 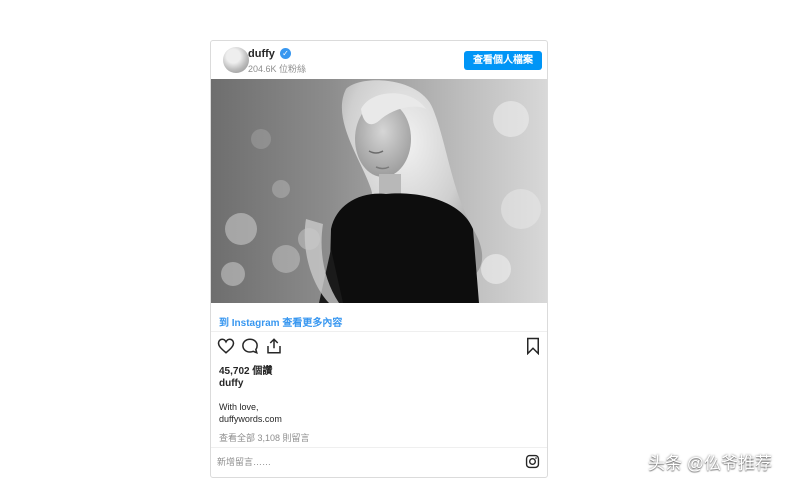 What do you see at coordinates (280, 321) in the screenshot?
I see `instagram-more-link: 到 Instagram 查看更多內容` at bounding box center [280, 321].